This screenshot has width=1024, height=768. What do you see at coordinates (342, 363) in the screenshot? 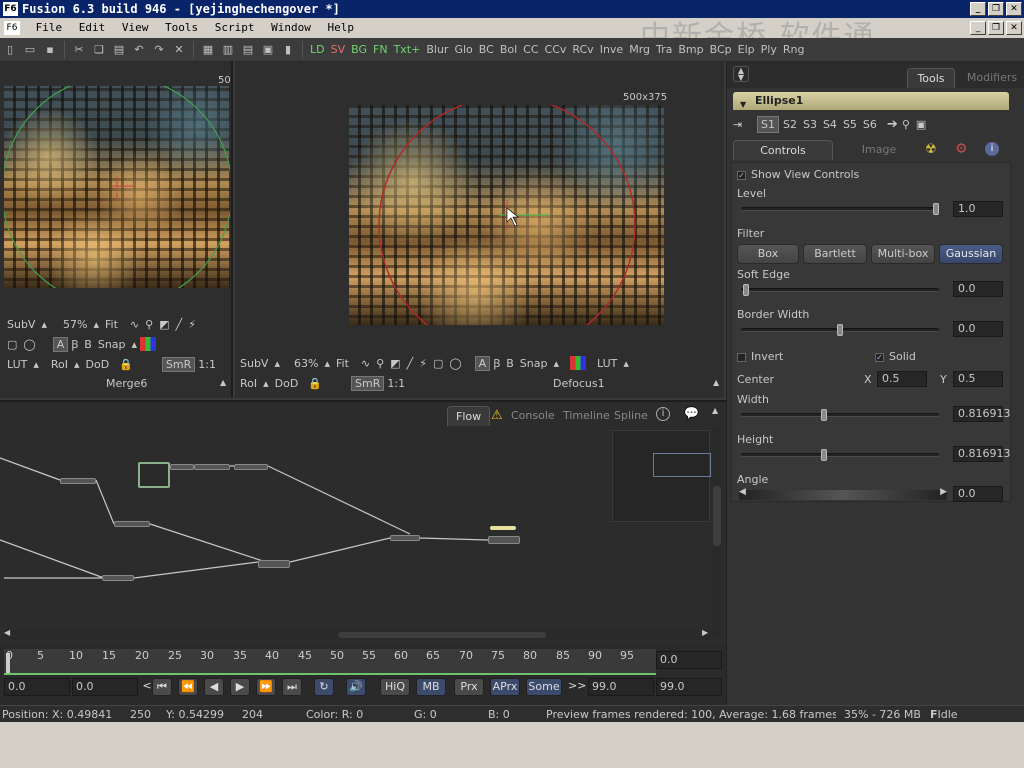
I see `right-fit-button: Fit` at bounding box center [342, 363].